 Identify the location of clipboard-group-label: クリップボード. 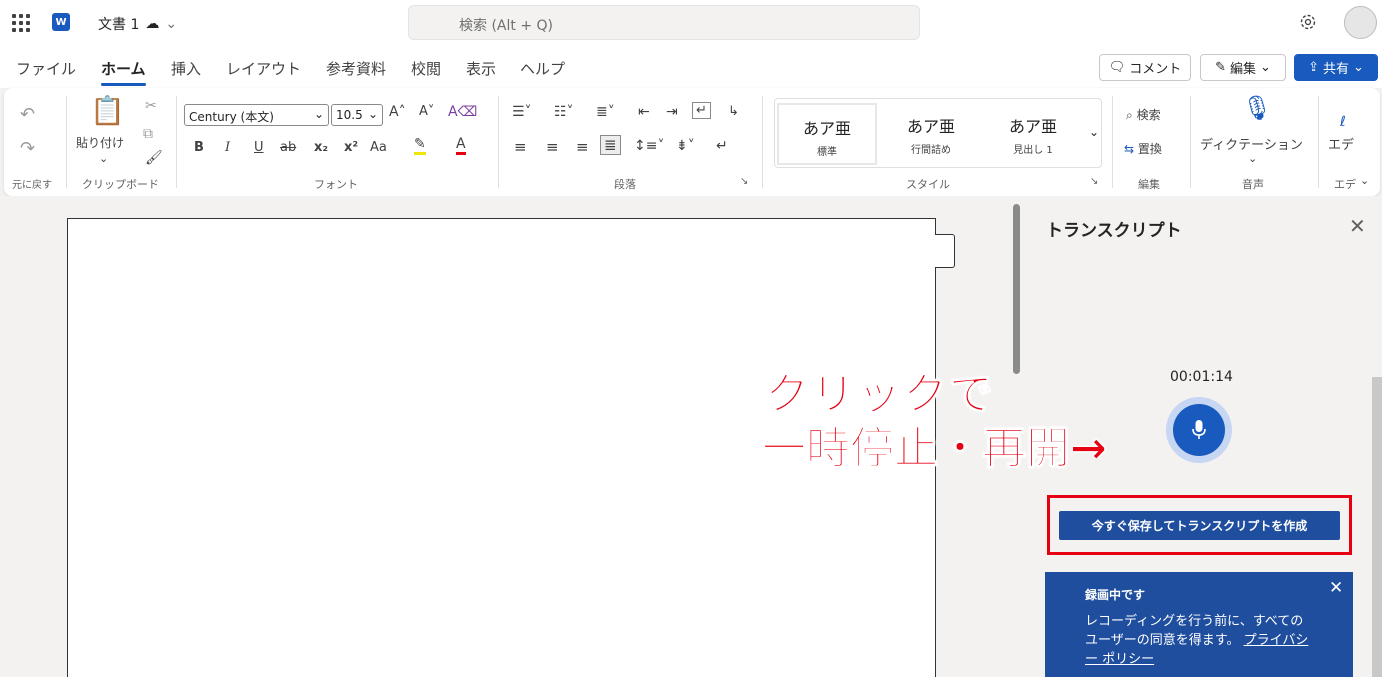
(120, 184).